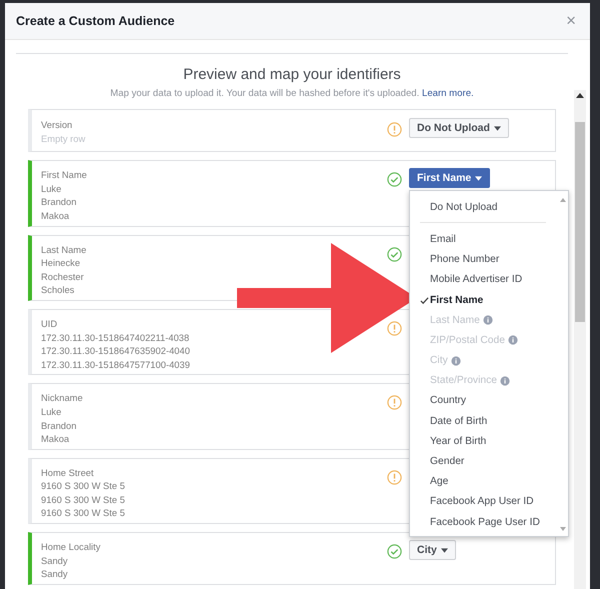 This screenshot has height=589, width=600. Describe the element at coordinates (57, 125) in the screenshot. I see `column-name: Version` at that location.